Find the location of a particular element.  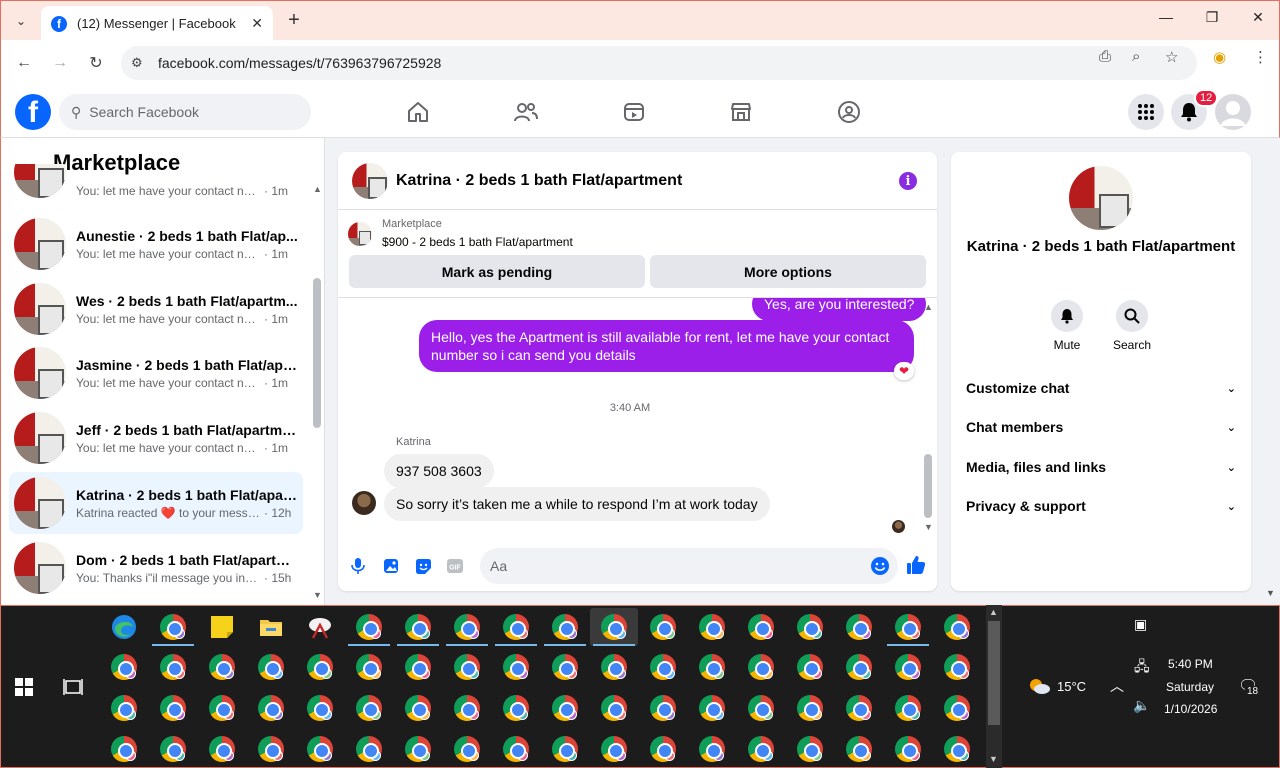

browser-menu-icon: ⋮ is located at coordinates (1260, 57).